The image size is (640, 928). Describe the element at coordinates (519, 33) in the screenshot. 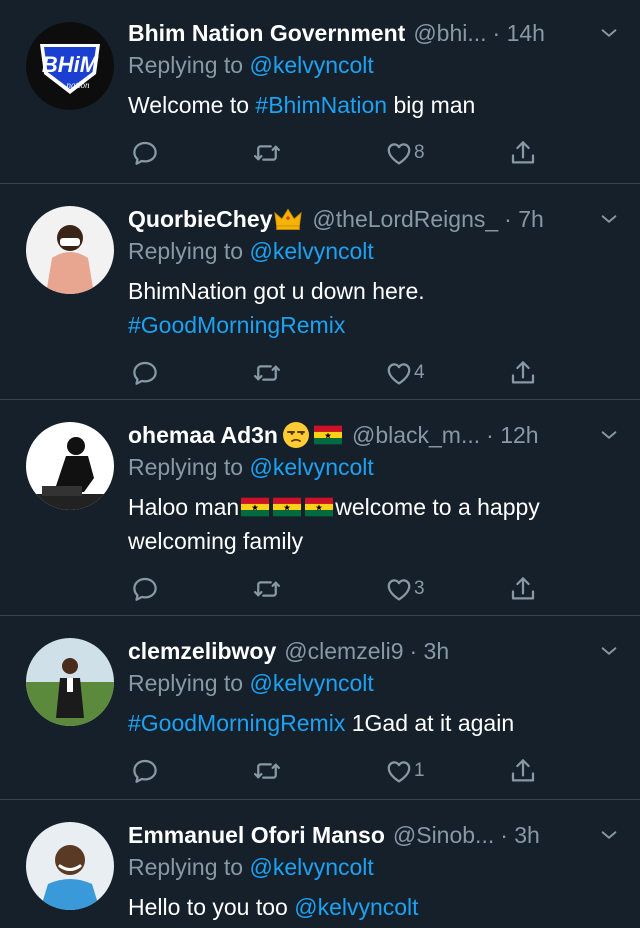

I see `timestamp: · 14h` at that location.